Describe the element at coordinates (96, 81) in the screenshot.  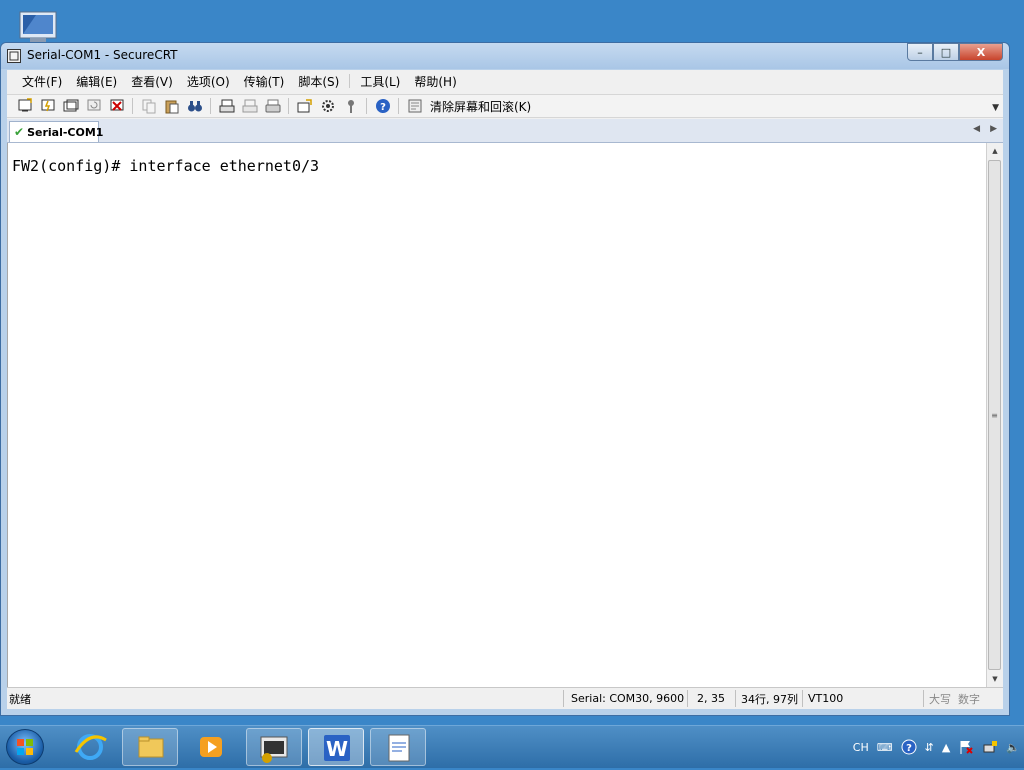
I see `menu-edit: 编辑(E)` at that location.